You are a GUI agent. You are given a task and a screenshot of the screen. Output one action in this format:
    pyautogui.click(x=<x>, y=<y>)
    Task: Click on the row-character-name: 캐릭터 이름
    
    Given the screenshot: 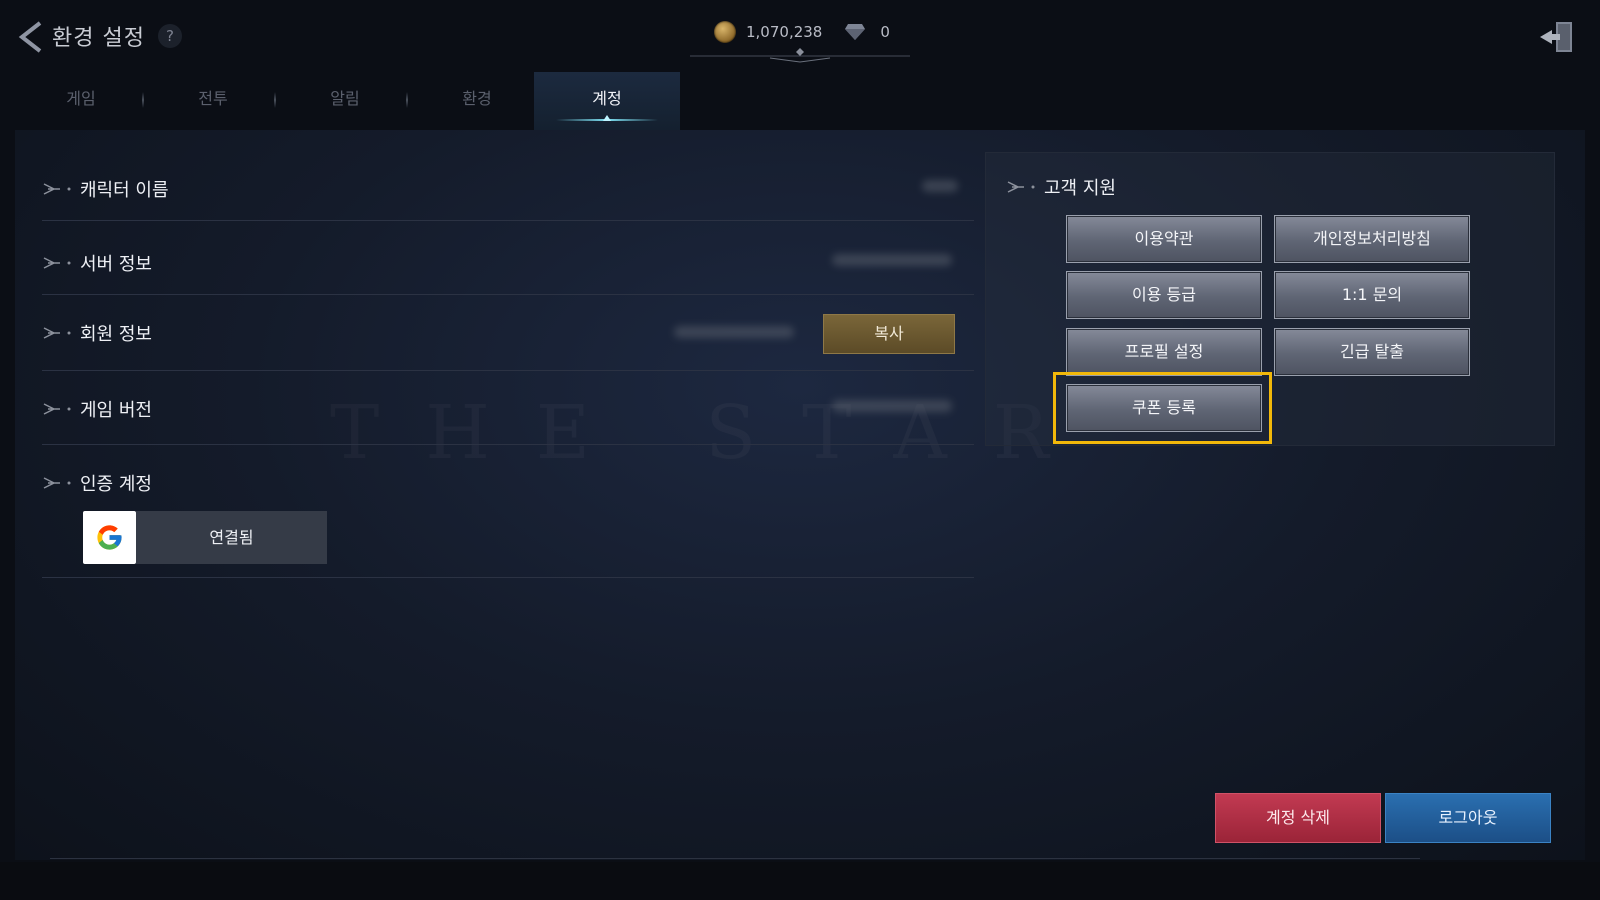 What is the action you would take?
    pyautogui.click(x=508, y=194)
    